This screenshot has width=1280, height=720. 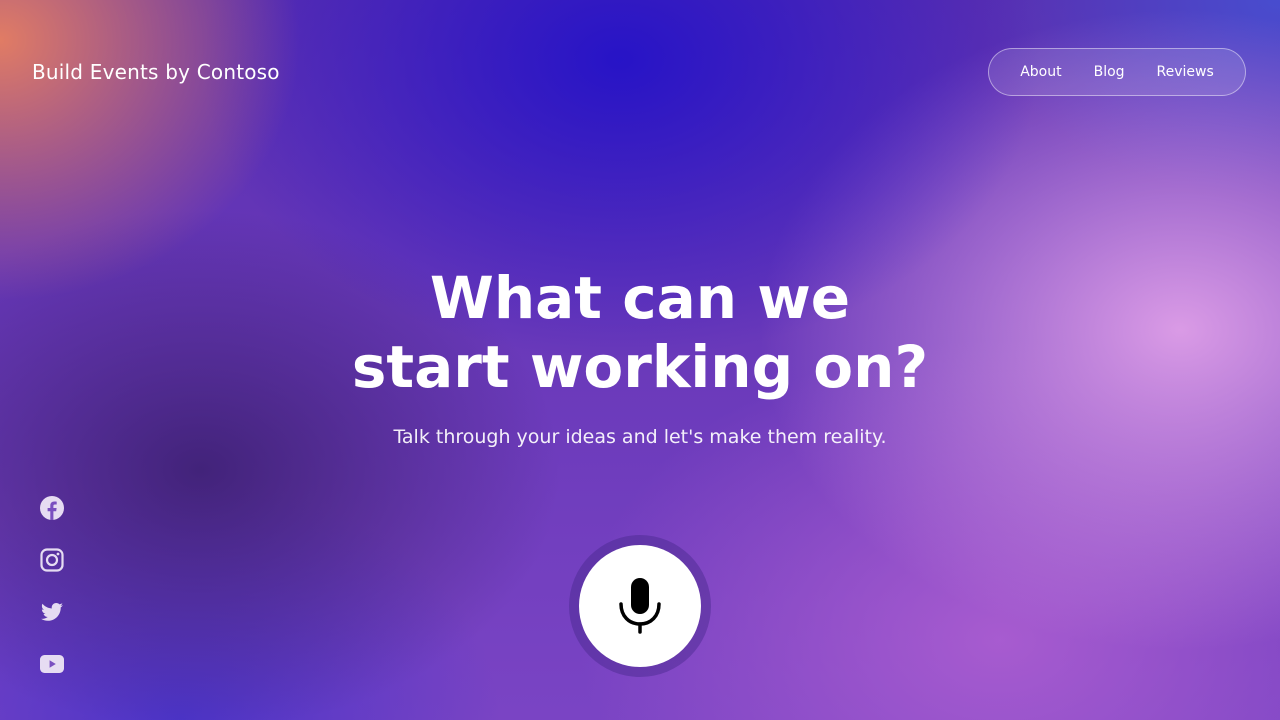 I want to click on brand-title: Build Events by Contoso, so click(x=156, y=72).